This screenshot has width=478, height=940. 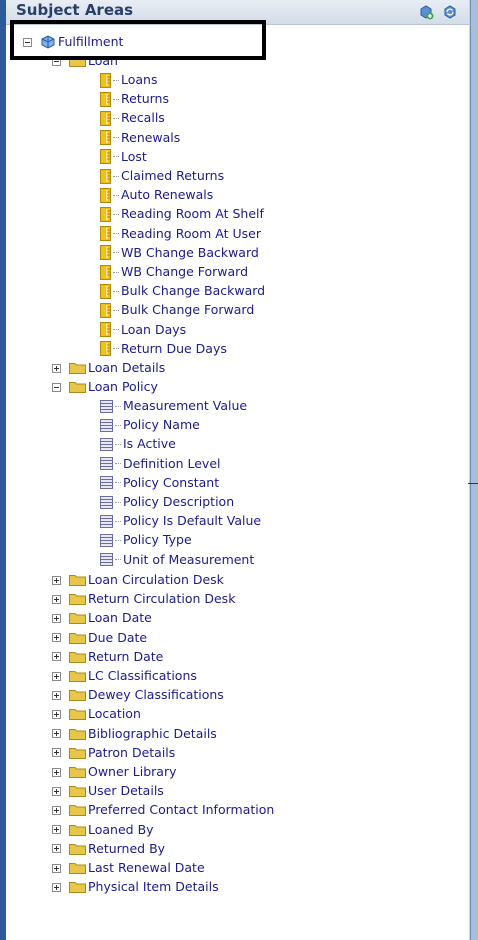 I want to click on tree-label: Bibliographic Details, so click(x=152, y=733).